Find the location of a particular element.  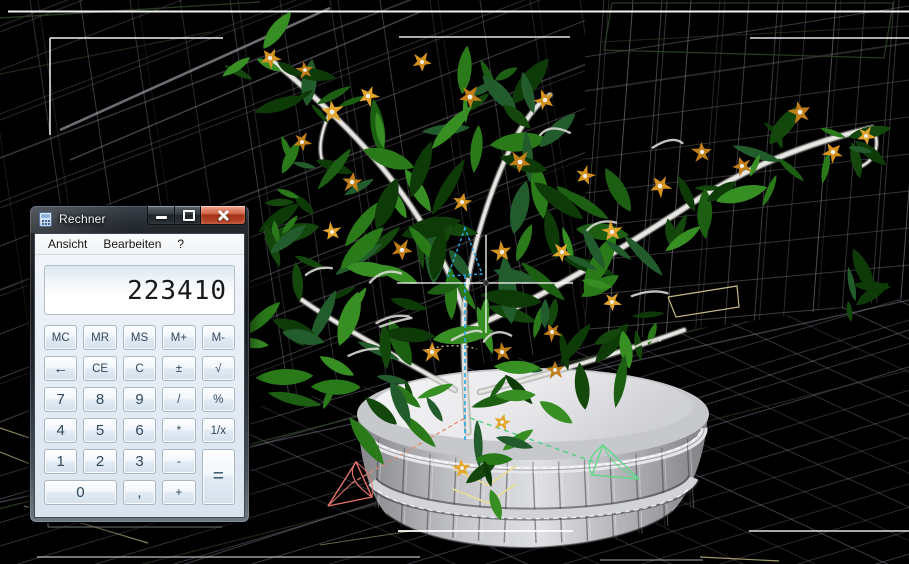

calc-key-multiply: * is located at coordinates (179, 430).